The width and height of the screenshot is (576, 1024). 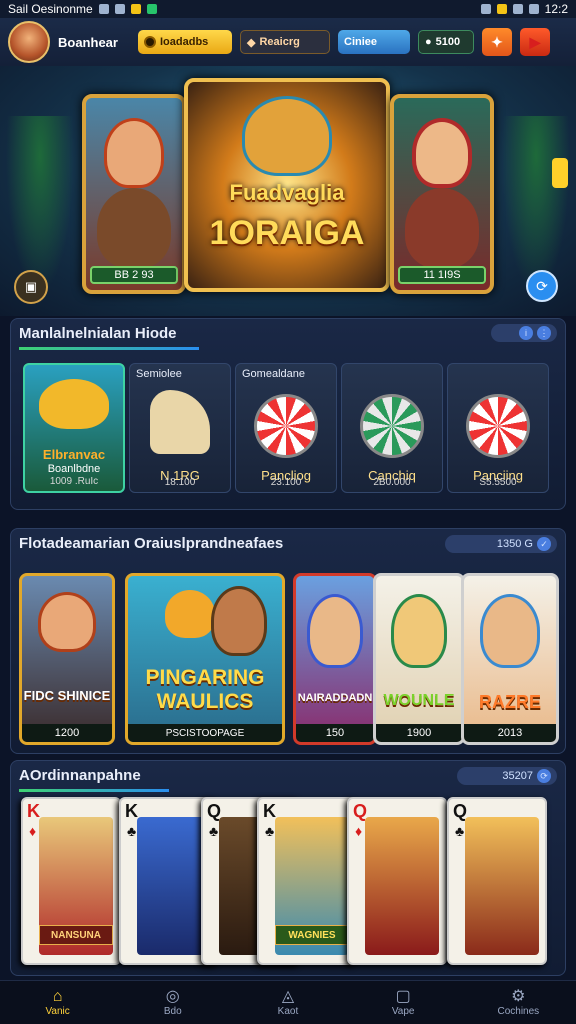 What do you see at coordinates (119, 9) in the screenshot?
I see `mail-icon` at bounding box center [119, 9].